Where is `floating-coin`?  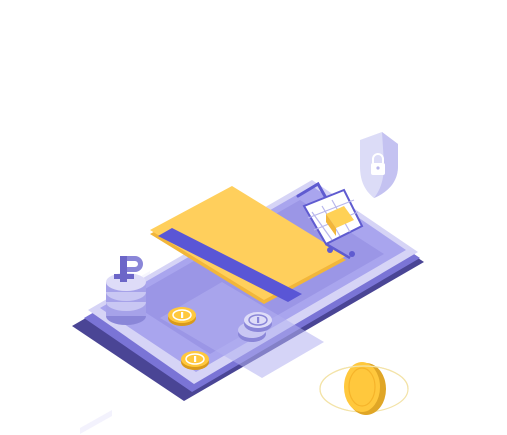 floating-coin is located at coordinates (364, 388).